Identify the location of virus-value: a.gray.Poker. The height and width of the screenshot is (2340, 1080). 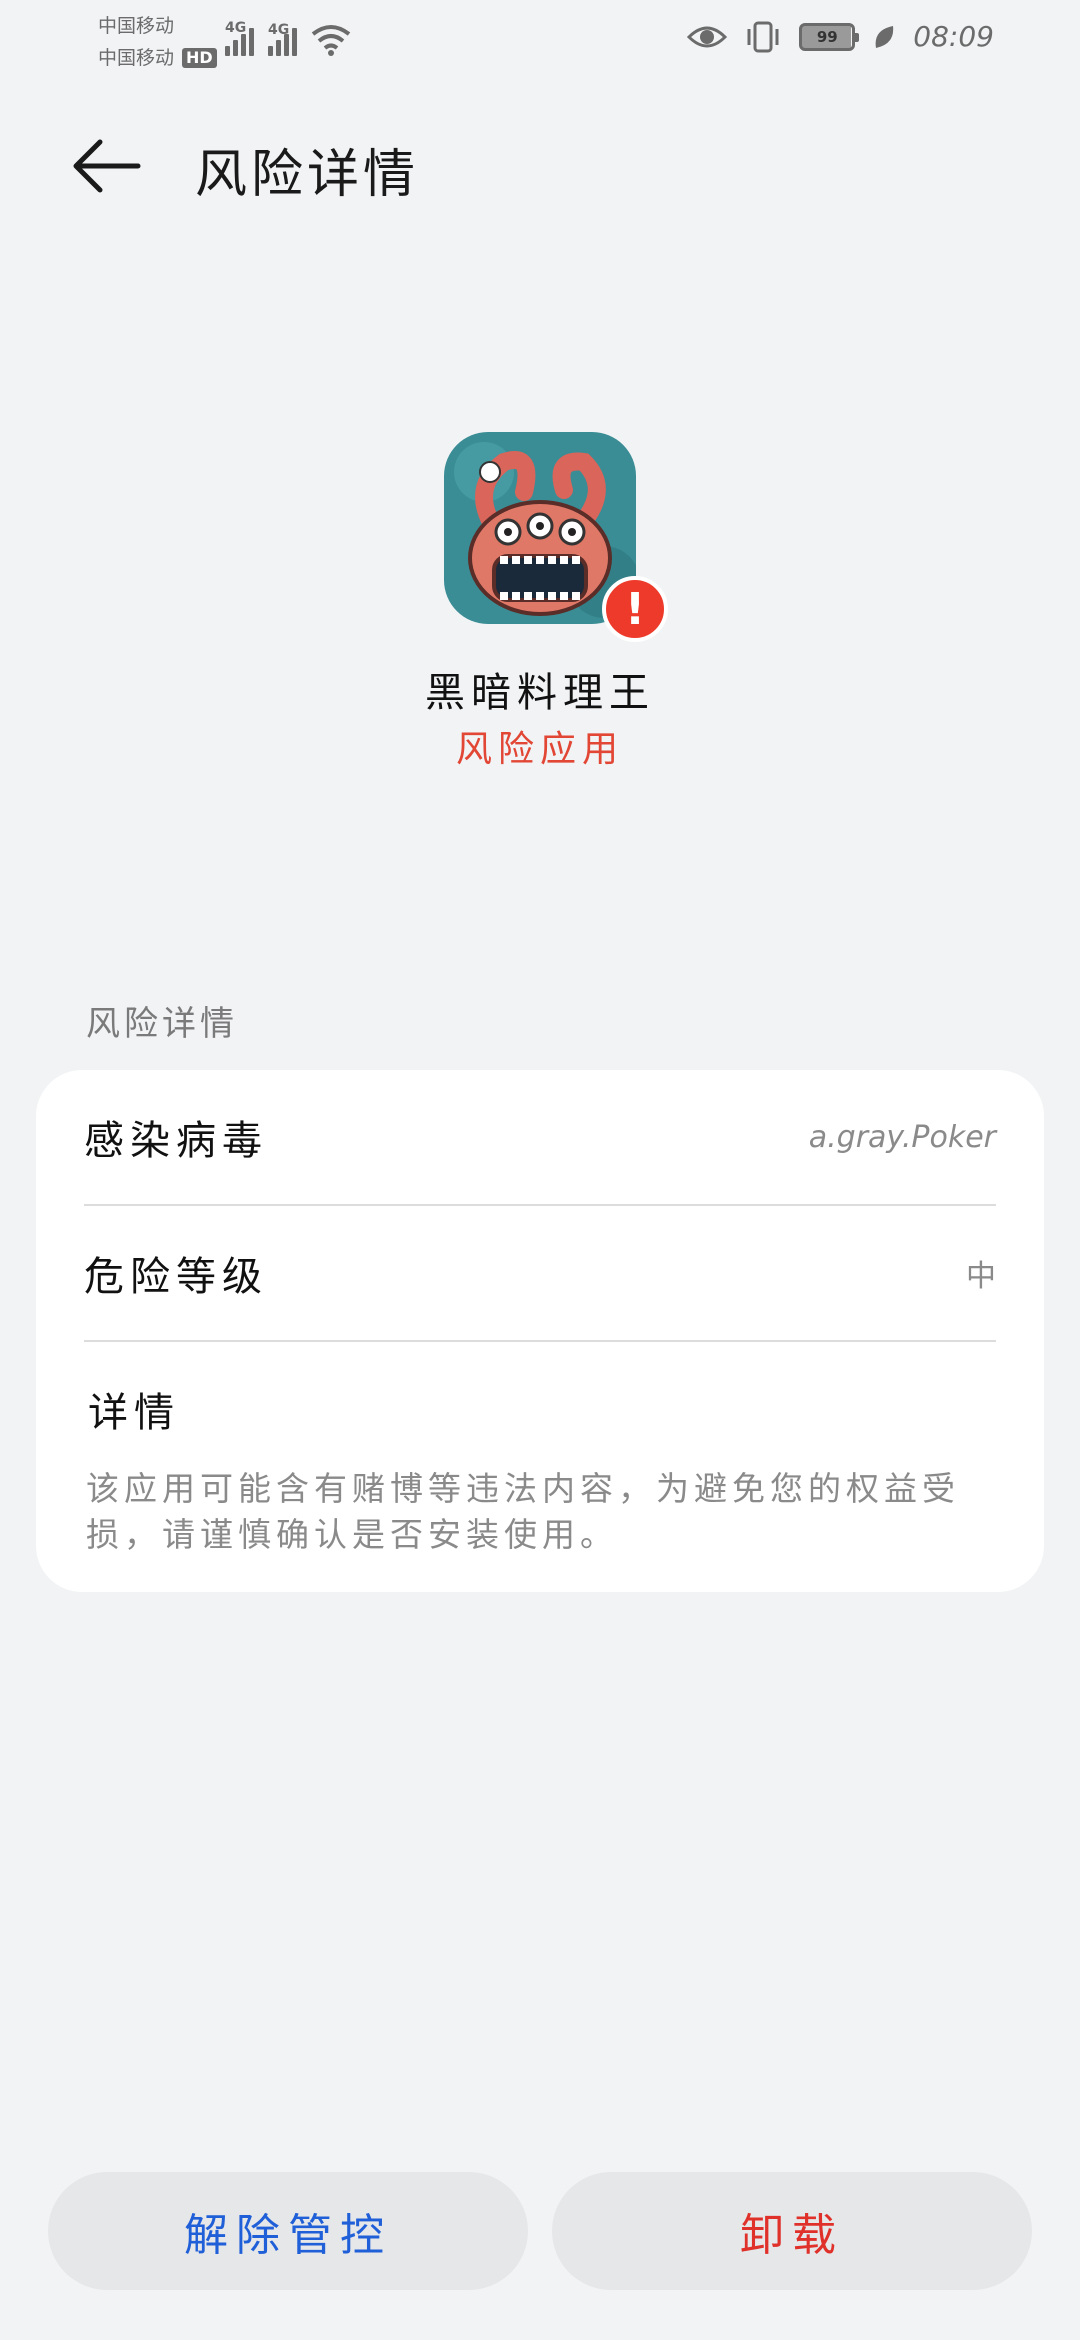
(902, 1137).